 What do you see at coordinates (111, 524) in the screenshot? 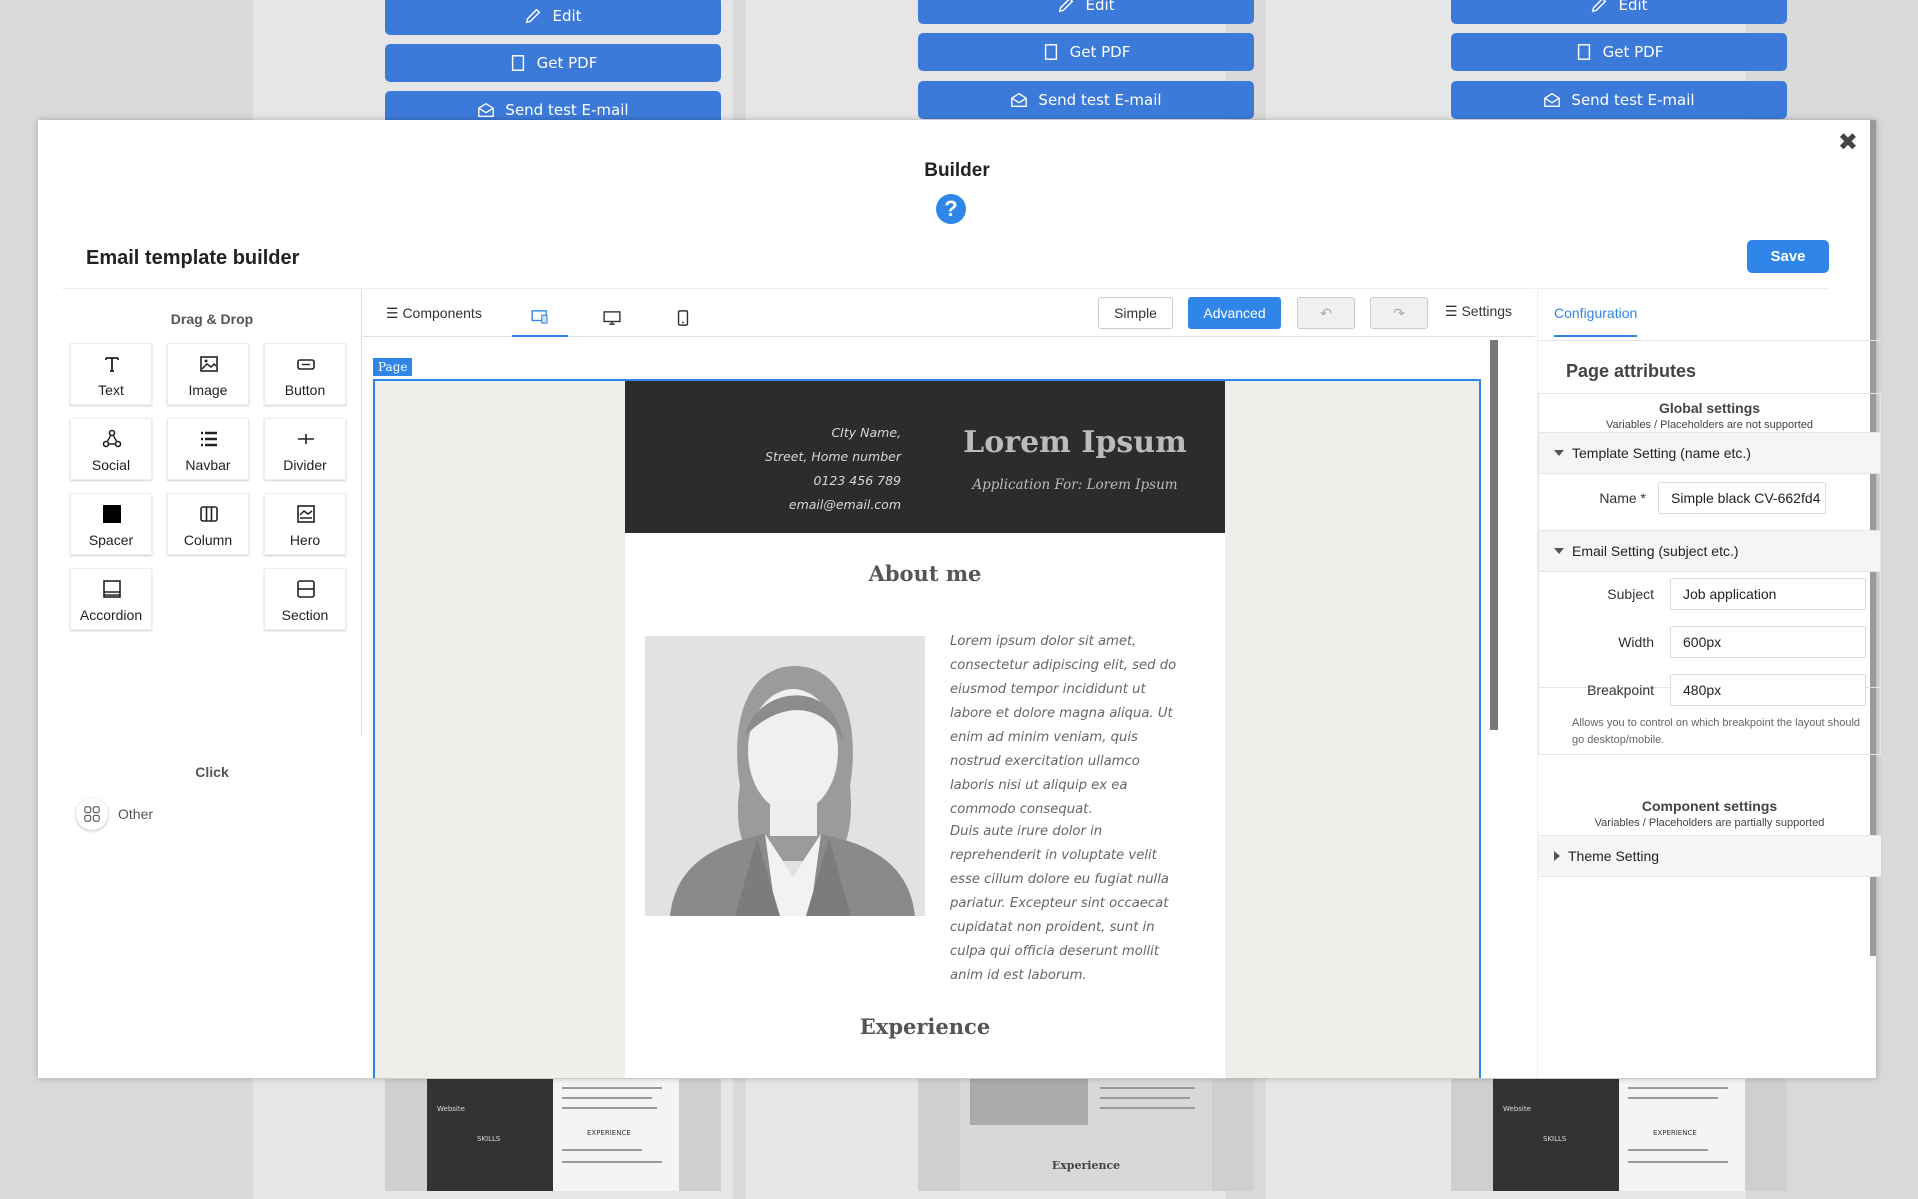
I see `spacer-block: Spacer` at bounding box center [111, 524].